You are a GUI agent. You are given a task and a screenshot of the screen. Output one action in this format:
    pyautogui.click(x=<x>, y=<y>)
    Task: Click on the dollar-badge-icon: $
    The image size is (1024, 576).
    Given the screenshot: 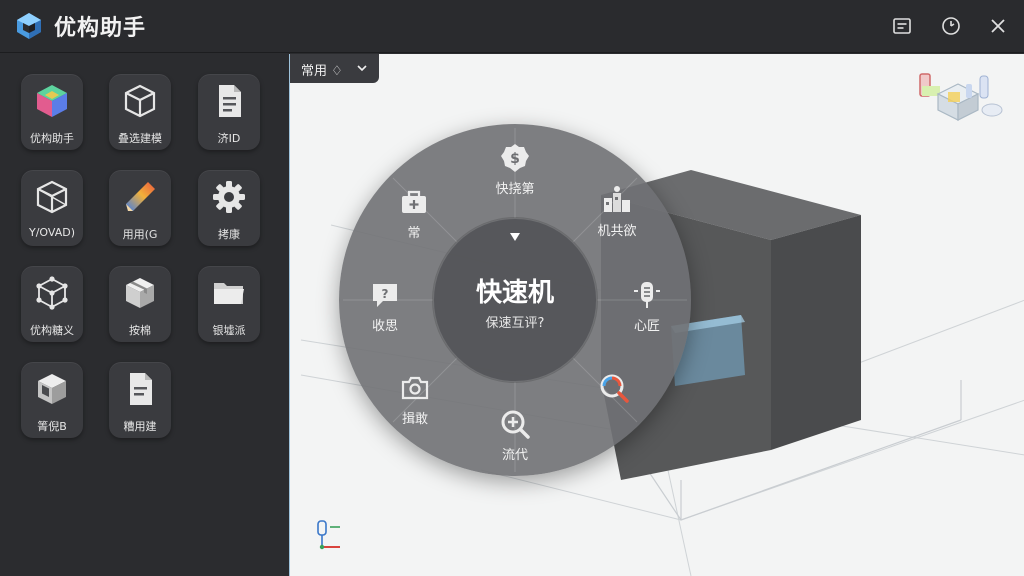 What is the action you would take?
    pyautogui.click(x=515, y=158)
    